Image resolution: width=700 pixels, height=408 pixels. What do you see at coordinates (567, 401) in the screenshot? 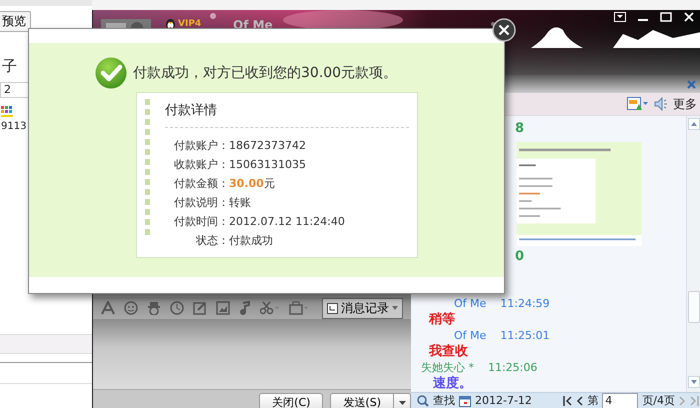
I see `first-page-icon` at bounding box center [567, 401].